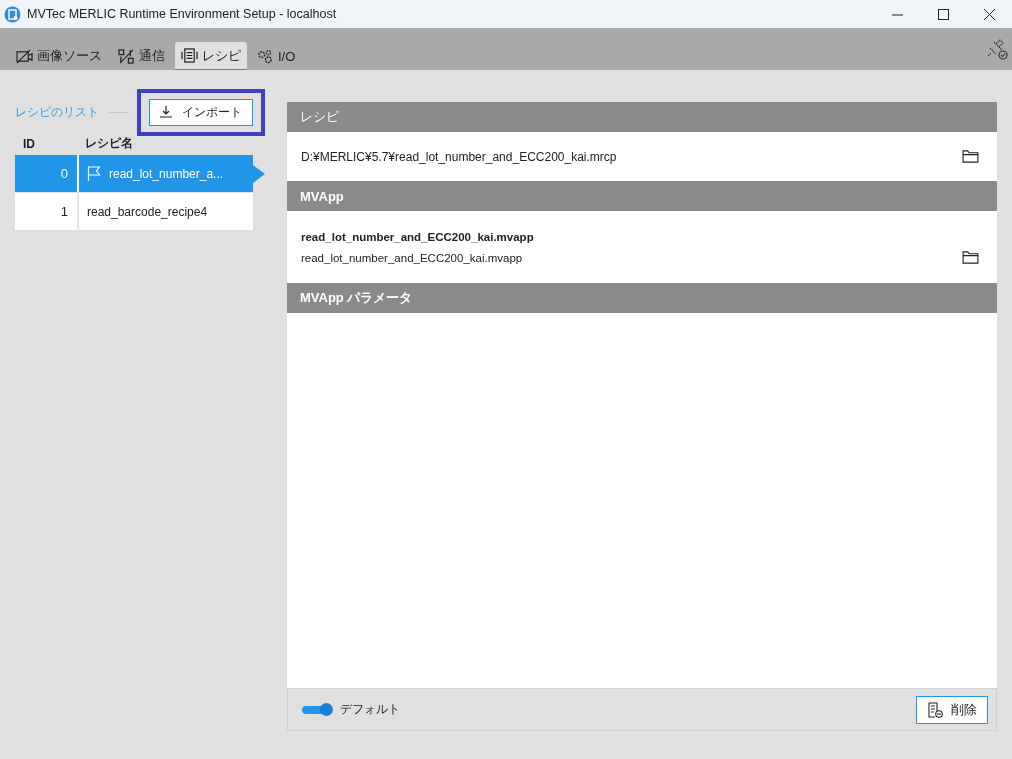 This screenshot has width=1012, height=759. I want to click on app-logo-icon, so click(12, 14).